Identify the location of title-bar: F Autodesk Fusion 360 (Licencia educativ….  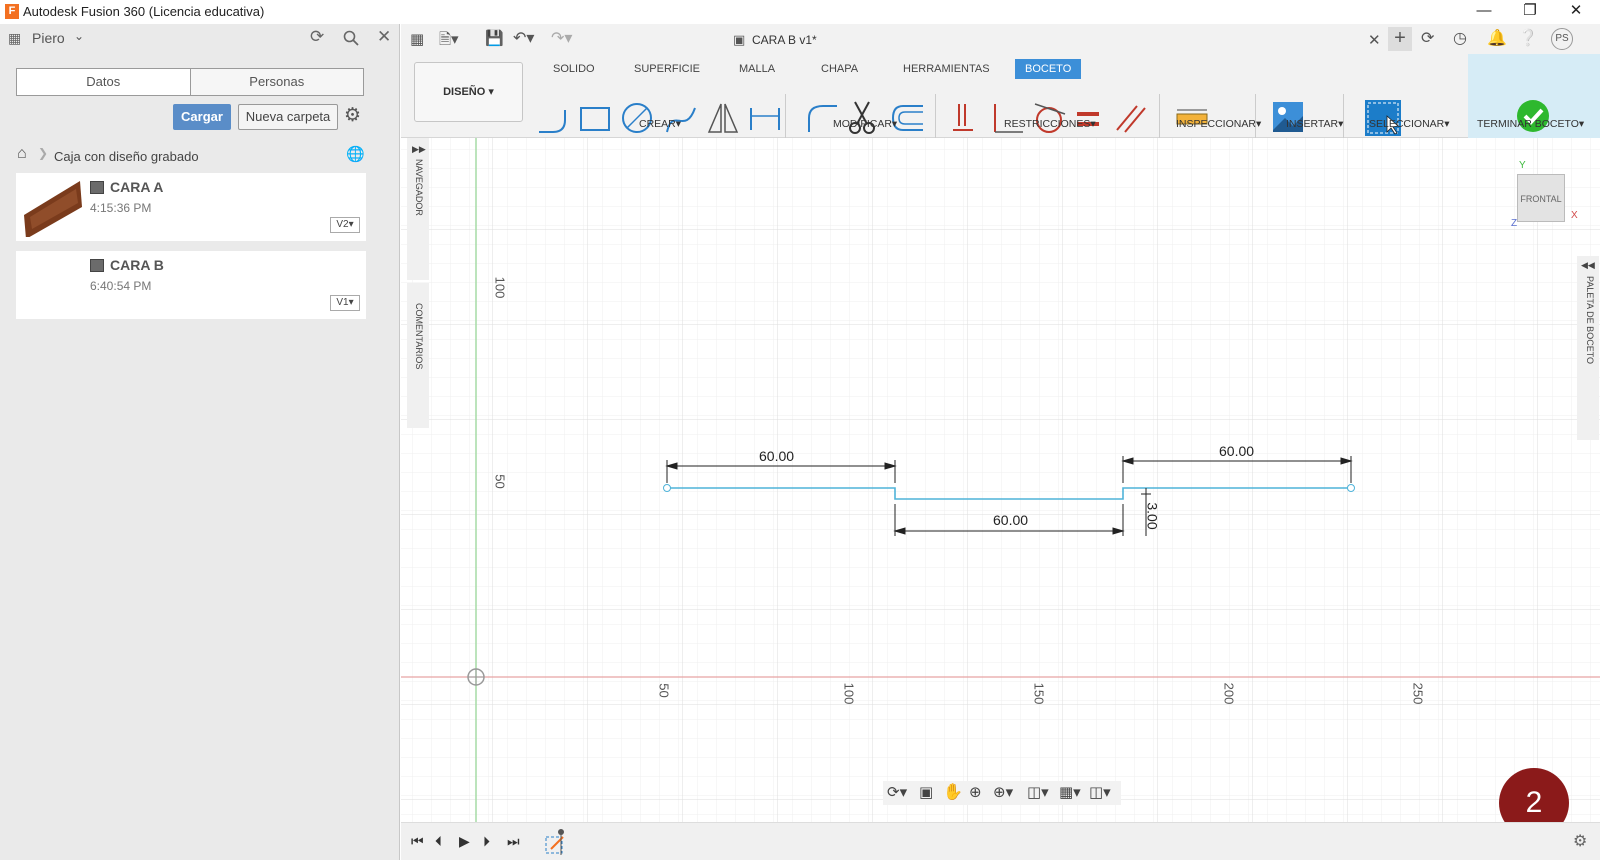
(800, 12).